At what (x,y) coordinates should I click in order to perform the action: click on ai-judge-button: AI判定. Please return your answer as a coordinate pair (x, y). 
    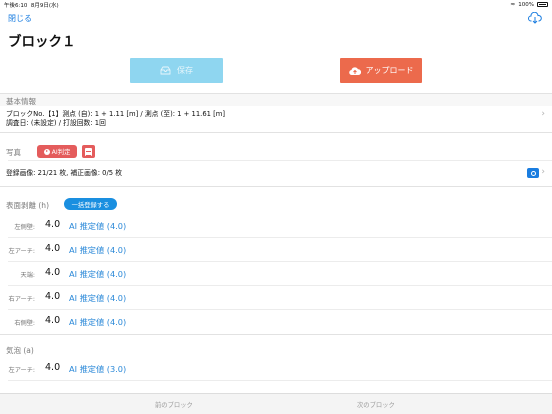
    Looking at the image, I should click on (57, 151).